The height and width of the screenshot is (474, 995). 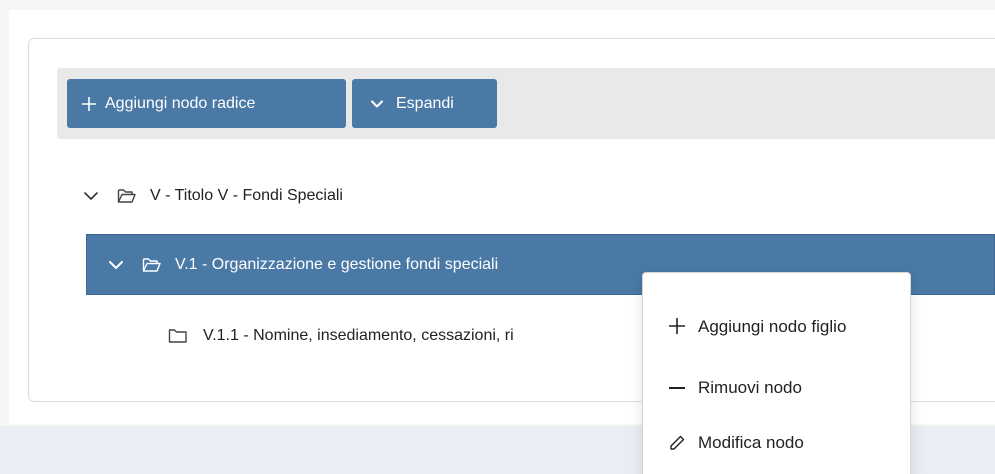 What do you see at coordinates (750, 387) in the screenshot?
I see `menu-item-label: Rimuovi nodo` at bounding box center [750, 387].